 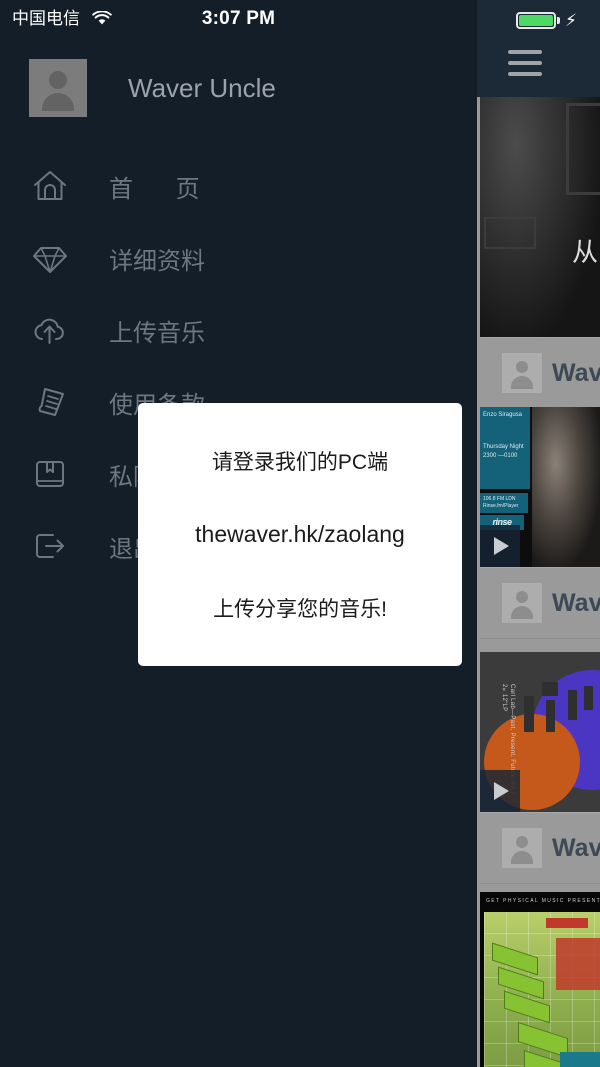 What do you see at coordinates (50, 330) in the screenshot?
I see `cloud-upload-icon` at bounding box center [50, 330].